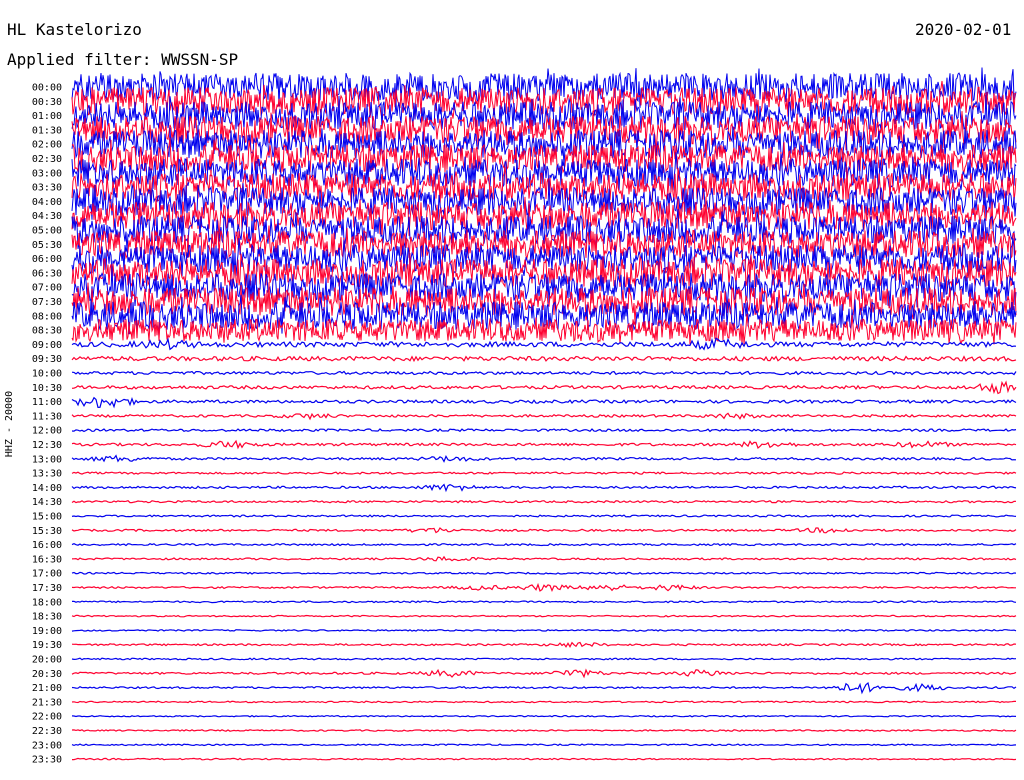 The width and height of the screenshot is (1024, 780). I want to click on time-tick-label: 13:30, so click(47, 474).